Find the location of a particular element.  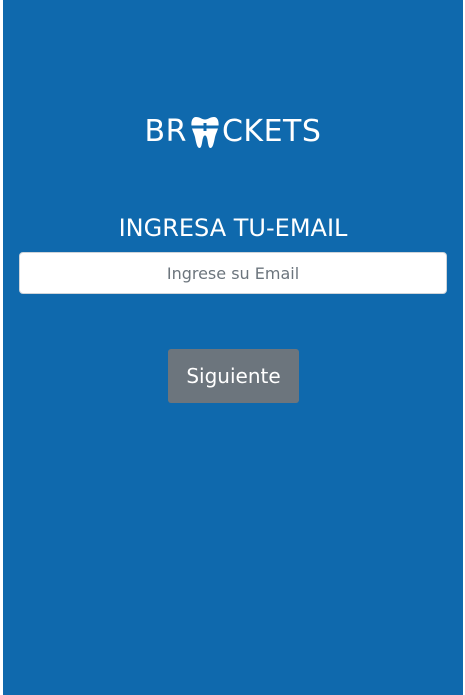

brand-logo: BR CKETS is located at coordinates (233, 132).